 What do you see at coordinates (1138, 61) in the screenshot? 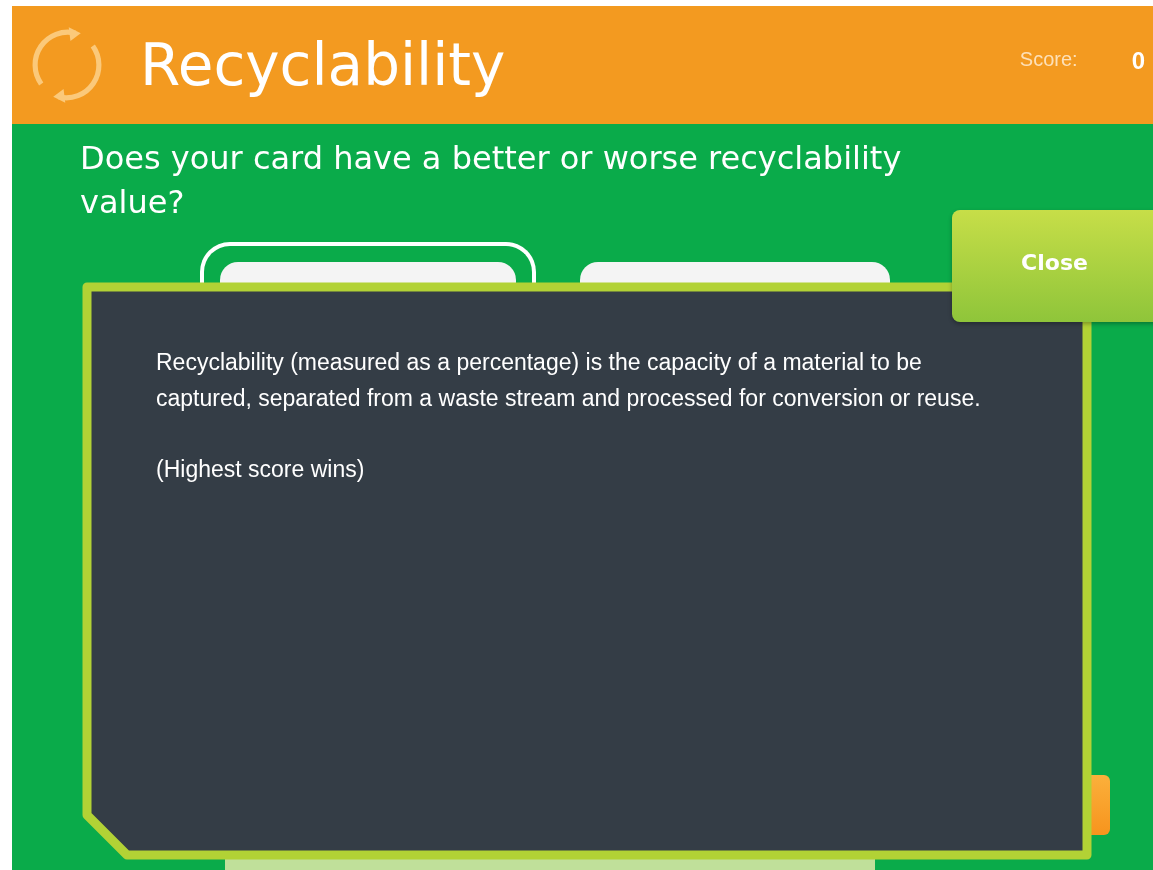
I see `score-value: 0` at bounding box center [1138, 61].